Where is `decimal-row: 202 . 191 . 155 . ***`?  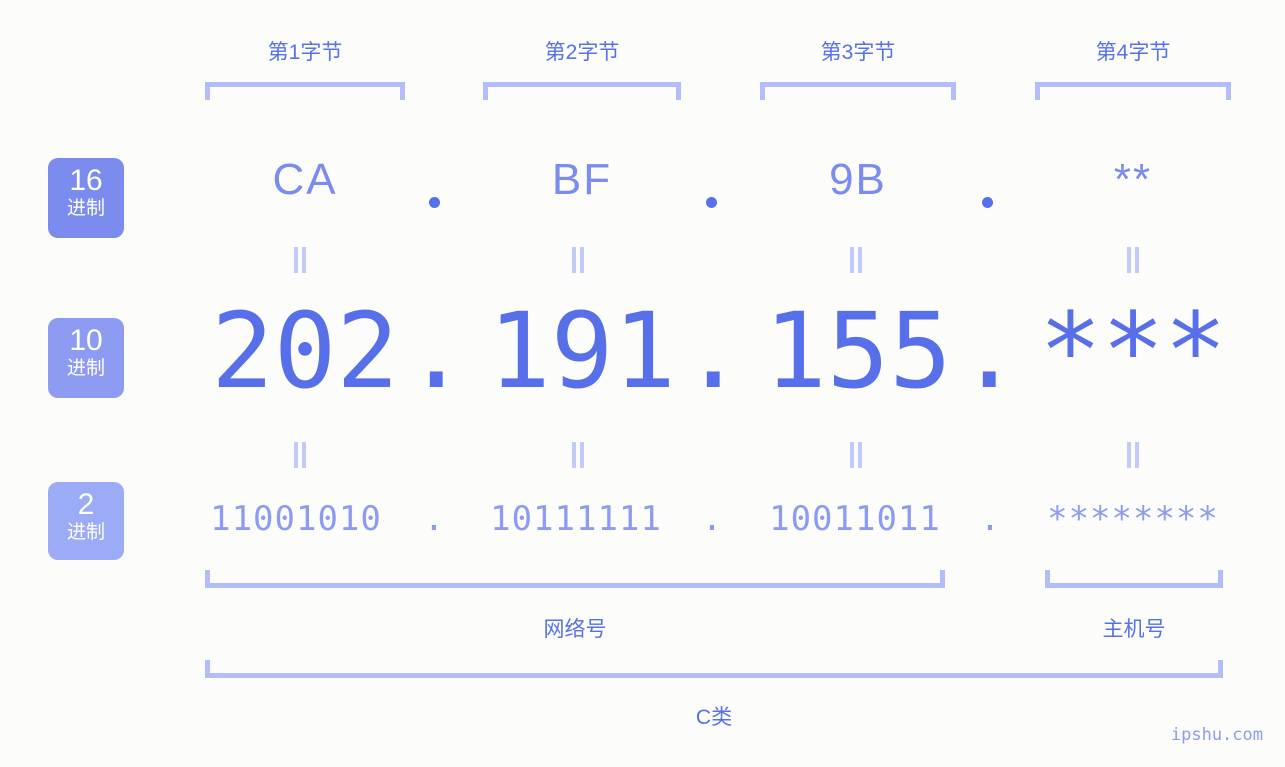 decimal-row: 202 . 191 . 155 . *** is located at coordinates (642, 351).